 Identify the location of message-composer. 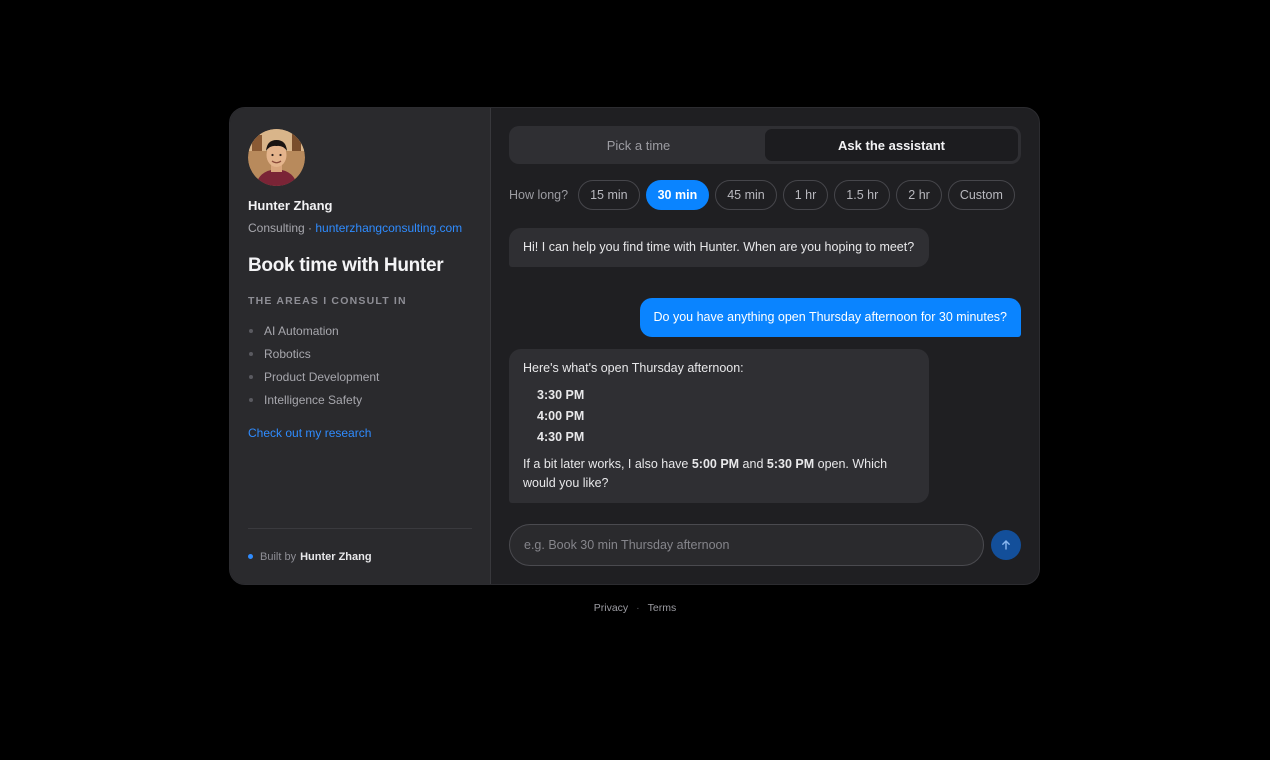
(765, 545).